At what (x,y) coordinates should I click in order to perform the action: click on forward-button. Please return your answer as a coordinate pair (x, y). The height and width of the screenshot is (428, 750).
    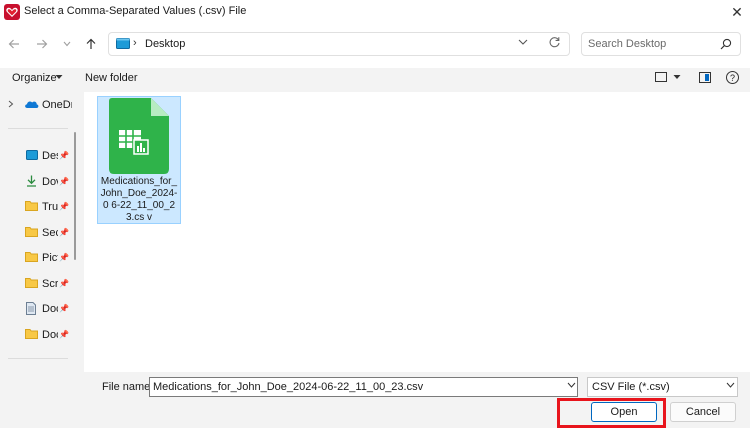
    Looking at the image, I should click on (42, 44).